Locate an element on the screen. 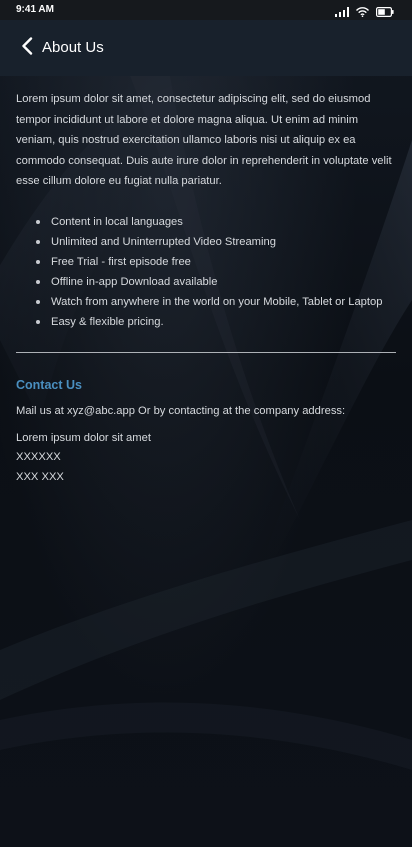 The width and height of the screenshot is (412, 847). address-line: Lorem ipsum dolor sit amet is located at coordinates (83, 437).